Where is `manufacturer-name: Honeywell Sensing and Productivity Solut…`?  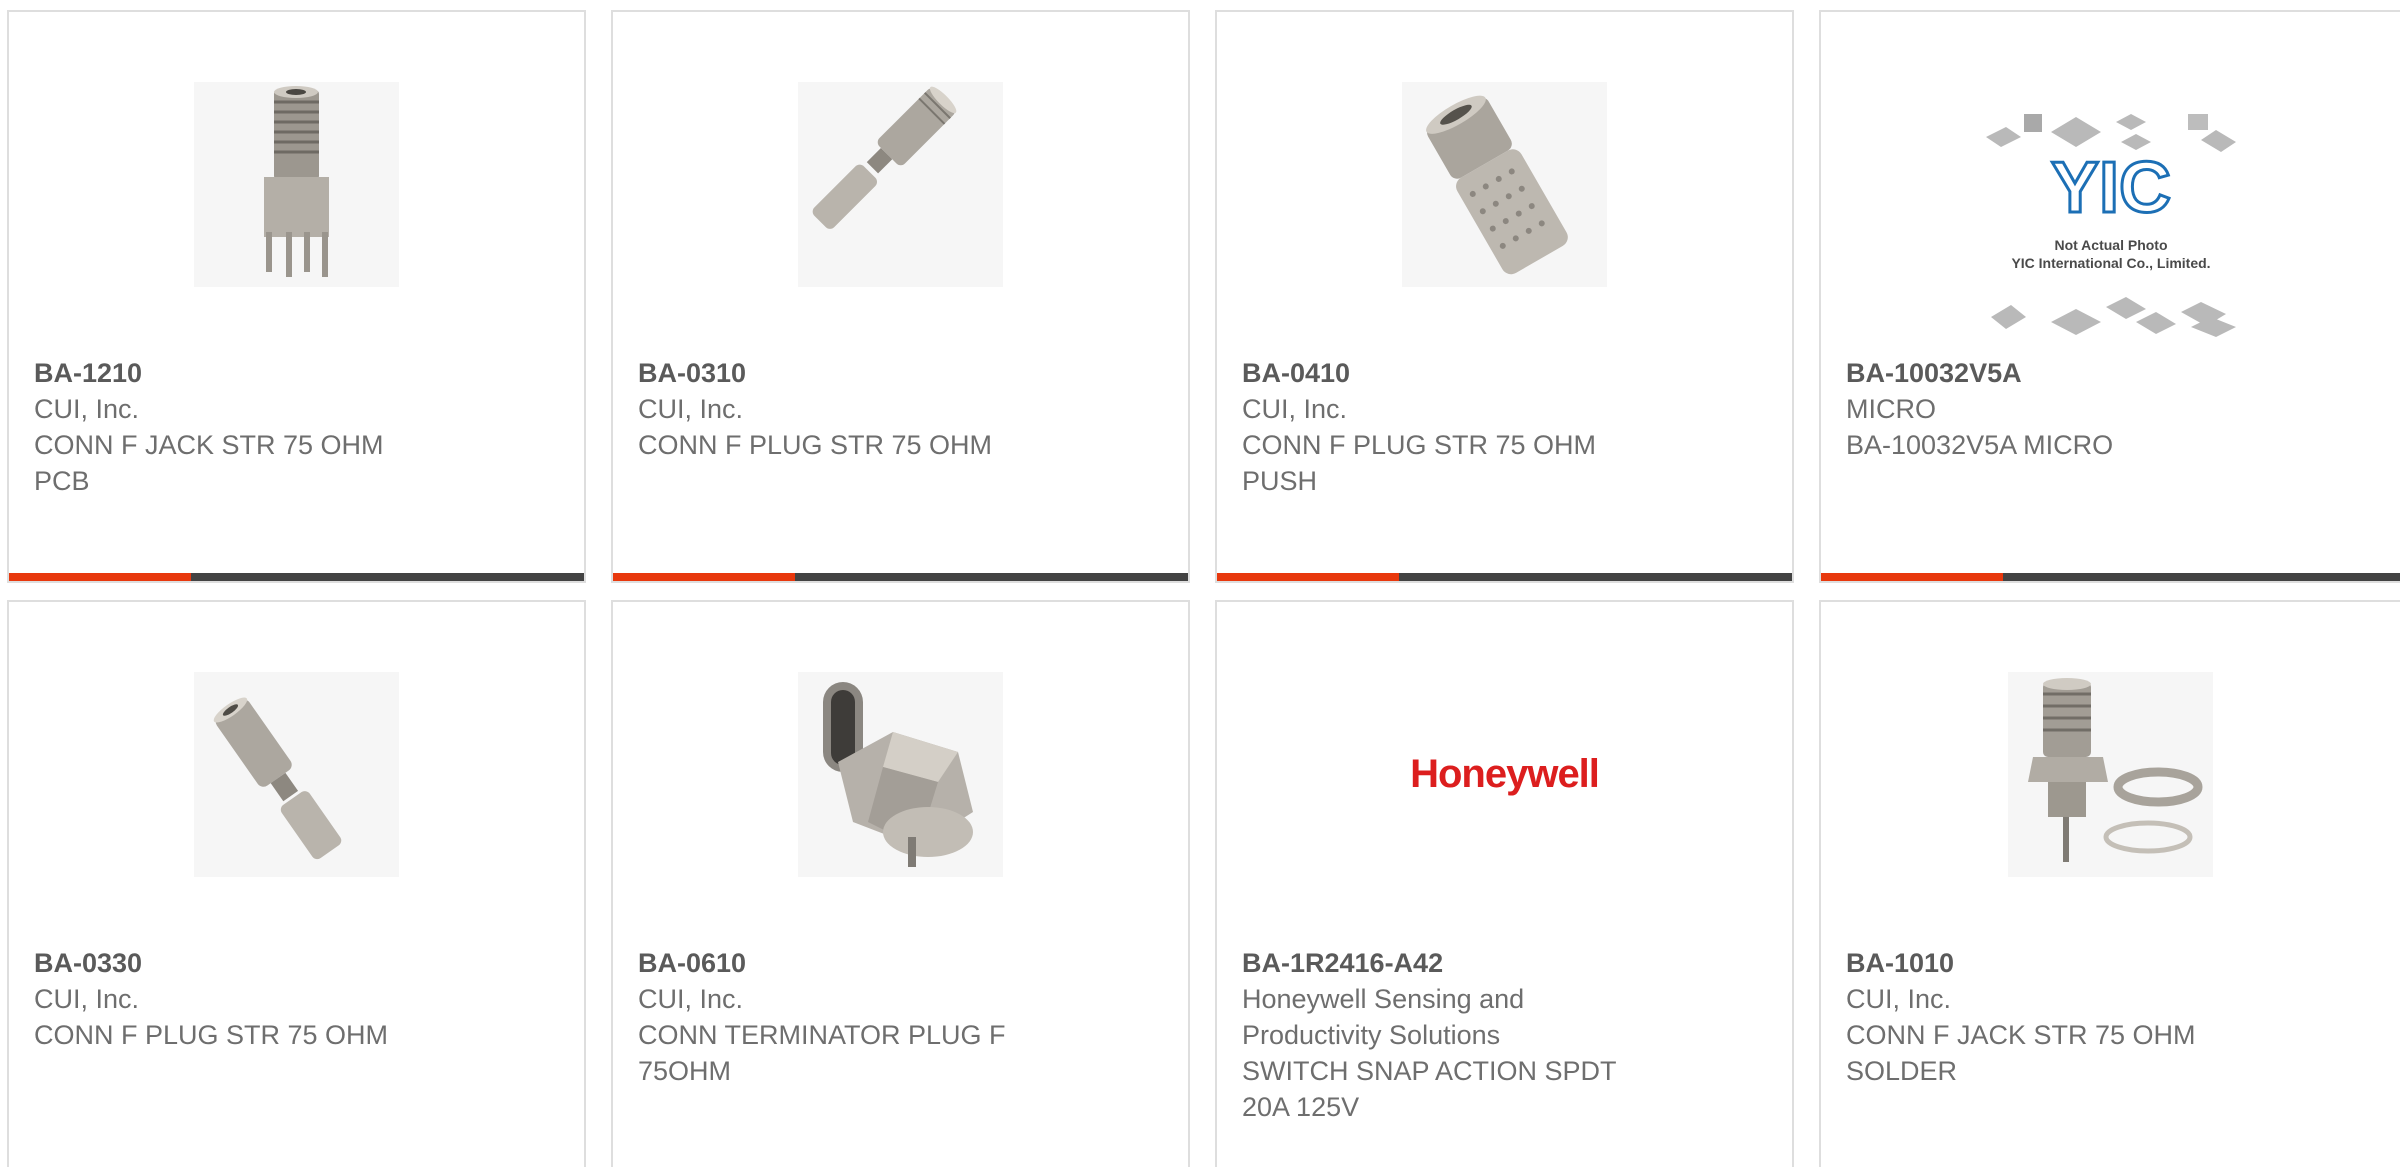
manufacturer-name: Honeywell Sensing and Productivity Solut… is located at coordinates (1383, 1017).